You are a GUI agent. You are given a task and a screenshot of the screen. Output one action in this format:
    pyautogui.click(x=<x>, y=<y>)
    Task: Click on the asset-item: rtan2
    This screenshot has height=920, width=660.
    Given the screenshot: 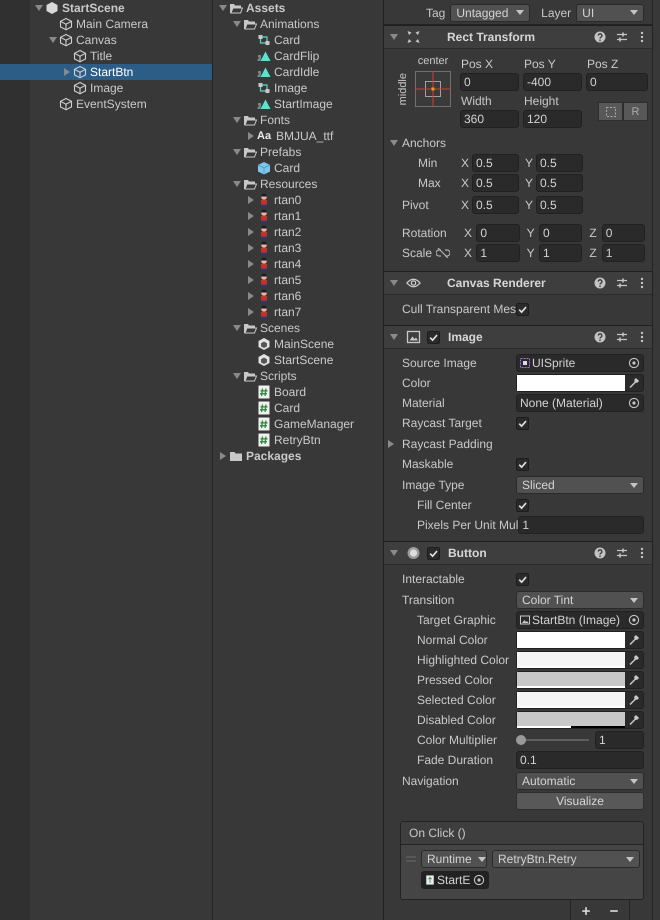 What is the action you would take?
    pyautogui.click(x=298, y=232)
    